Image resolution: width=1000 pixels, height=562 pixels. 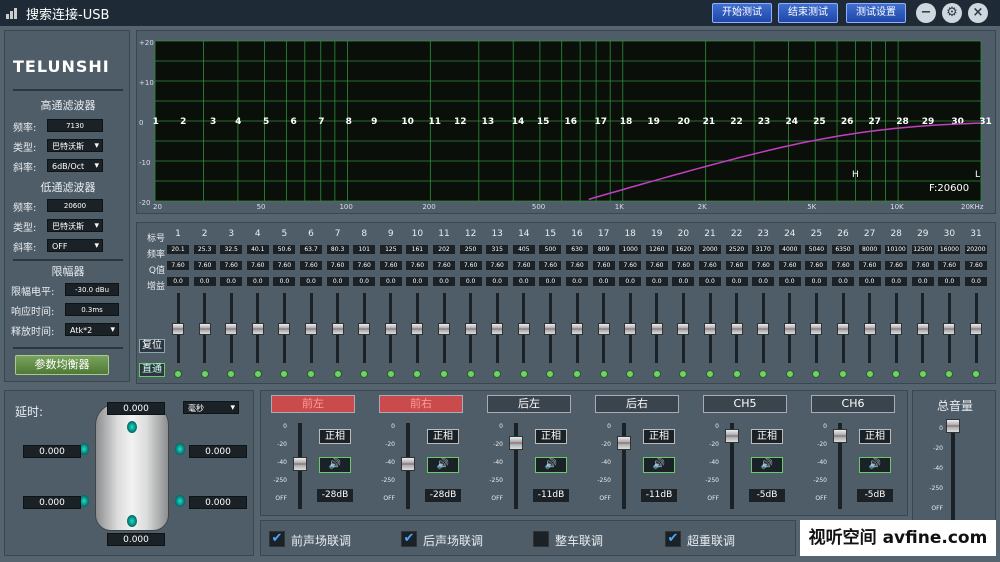 I want to click on band-freq-field: 1260, so click(x=656, y=249).